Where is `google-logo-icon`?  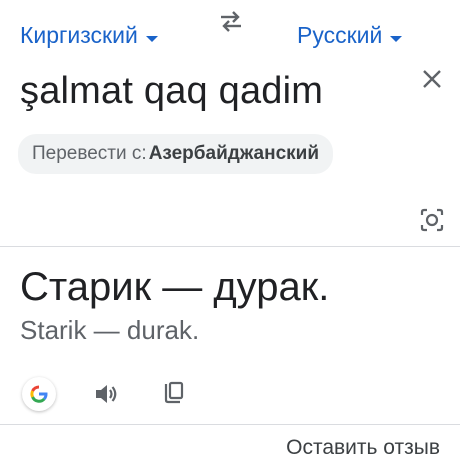 google-logo-icon is located at coordinates (39, 394).